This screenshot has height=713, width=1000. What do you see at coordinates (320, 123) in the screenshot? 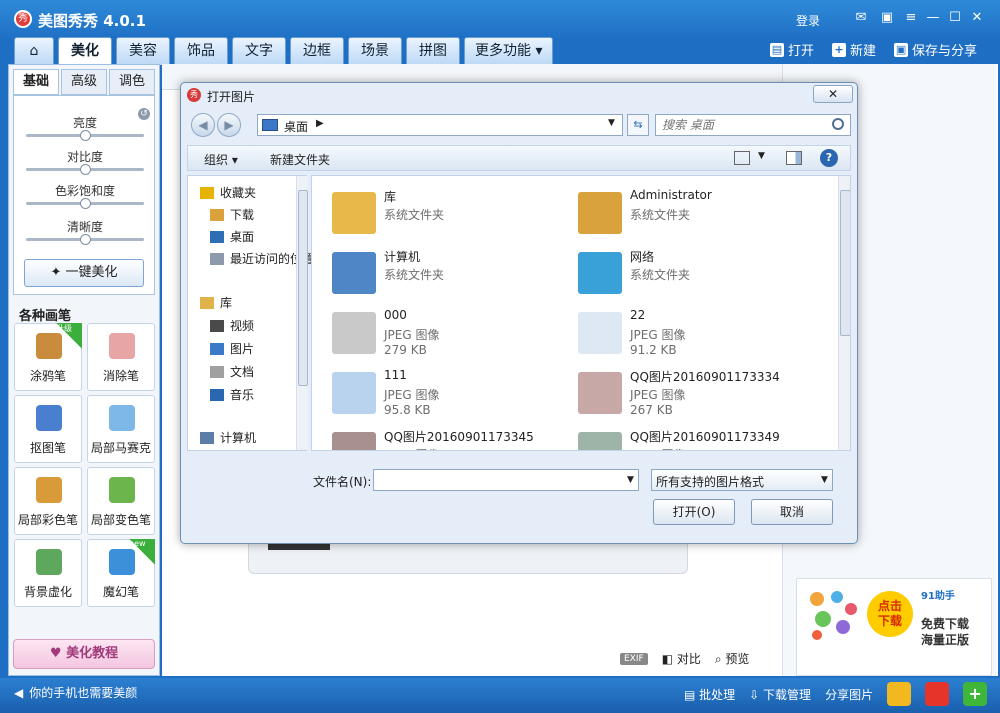
I see `chevron-right-icon: ▶` at bounding box center [320, 123].